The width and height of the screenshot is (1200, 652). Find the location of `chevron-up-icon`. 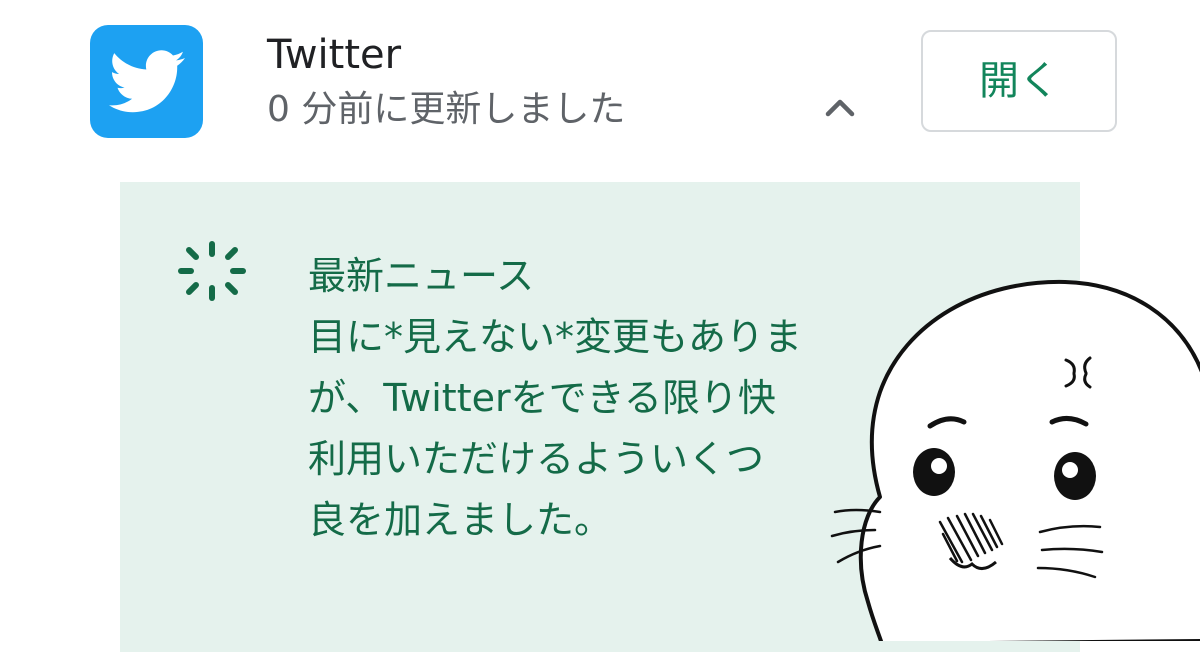

chevron-up-icon is located at coordinates (840, 108).